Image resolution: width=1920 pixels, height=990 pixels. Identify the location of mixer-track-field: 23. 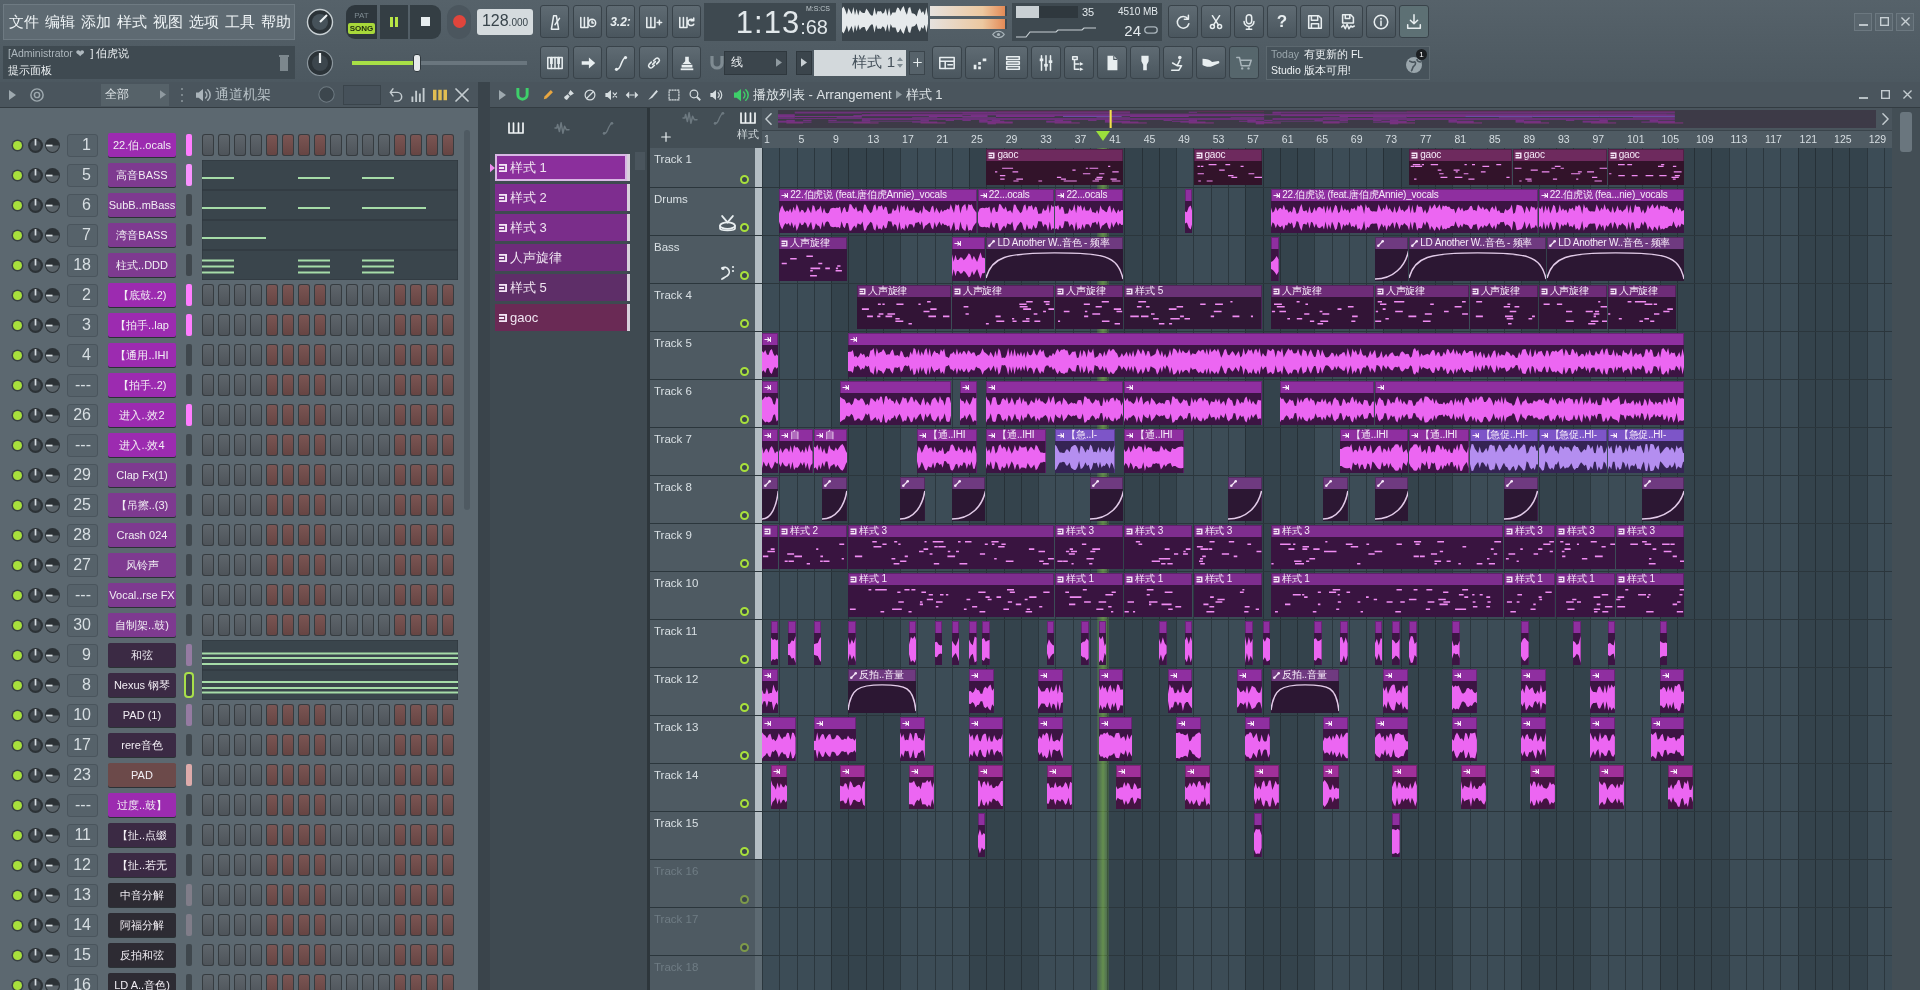
(82, 775).